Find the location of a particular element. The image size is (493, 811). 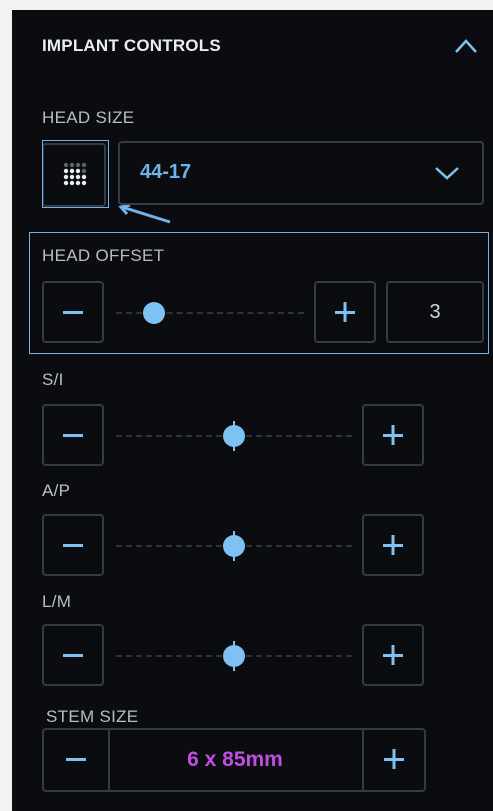

head-size-value: 44-17 is located at coordinates (166, 172).